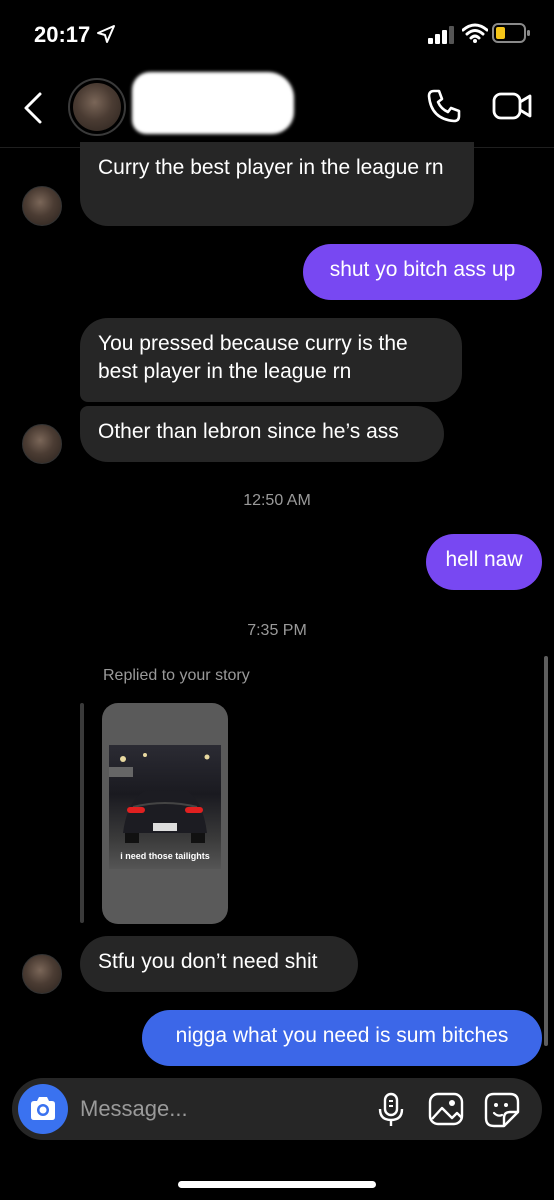  I want to click on microphone-icon, so click(391, 1110).